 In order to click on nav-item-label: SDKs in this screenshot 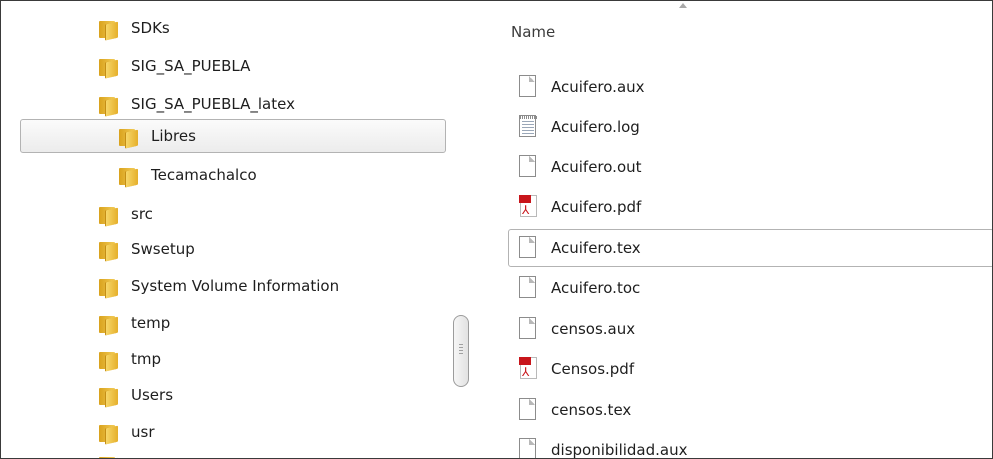, I will do `click(150, 28)`.